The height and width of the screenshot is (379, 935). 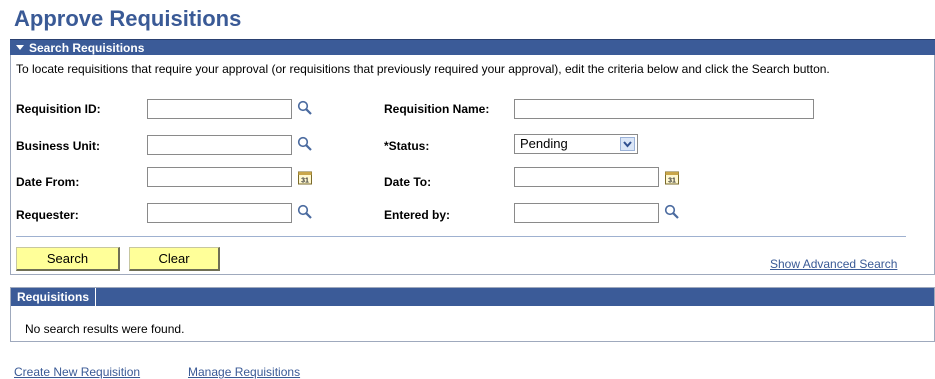 What do you see at coordinates (437, 109) in the screenshot?
I see `requisition-name-label: Requisition Name:` at bounding box center [437, 109].